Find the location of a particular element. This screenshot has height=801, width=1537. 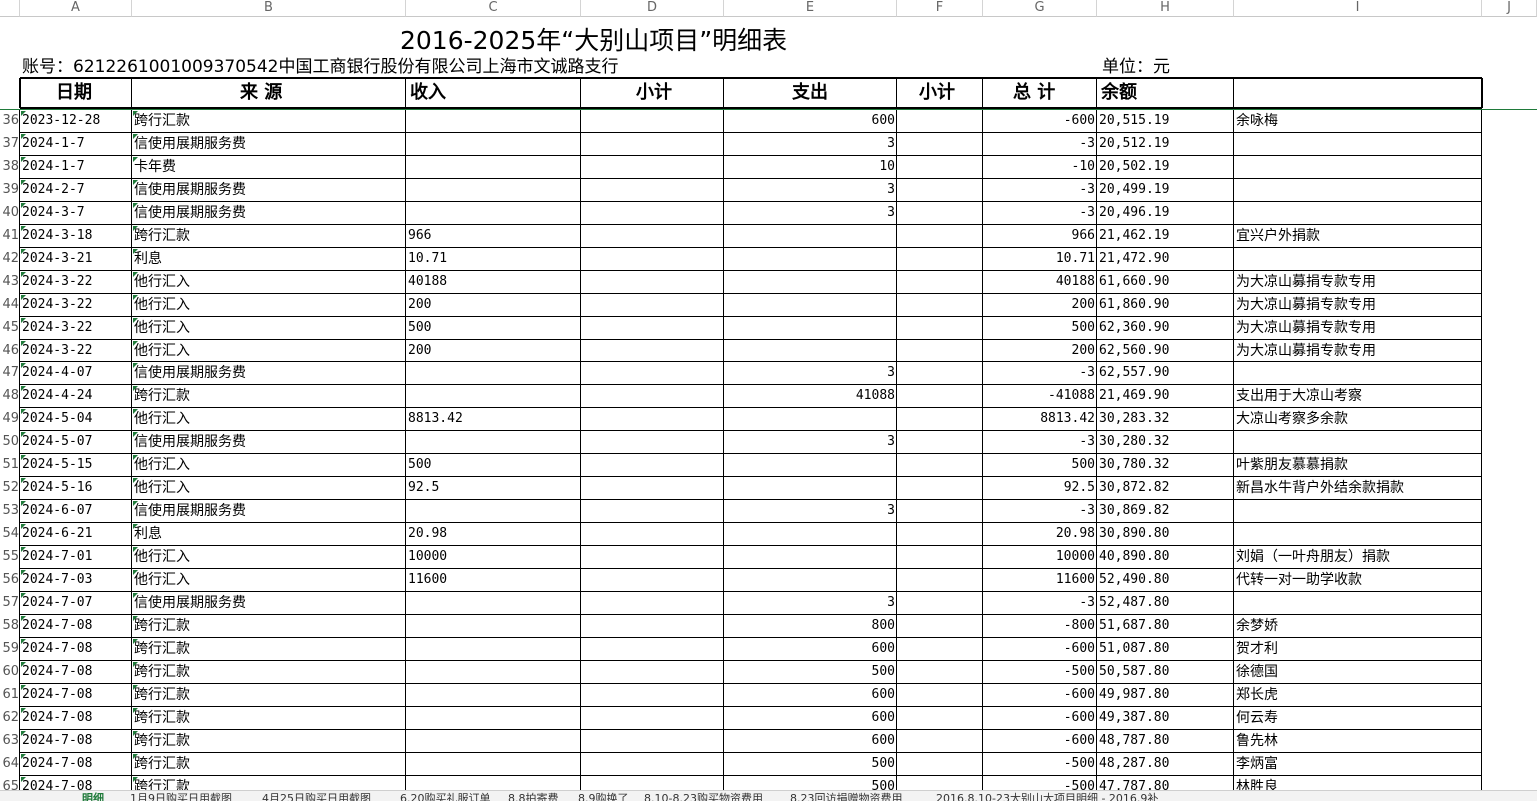

cell-balance: 62,560.90 is located at coordinates (1165, 351).